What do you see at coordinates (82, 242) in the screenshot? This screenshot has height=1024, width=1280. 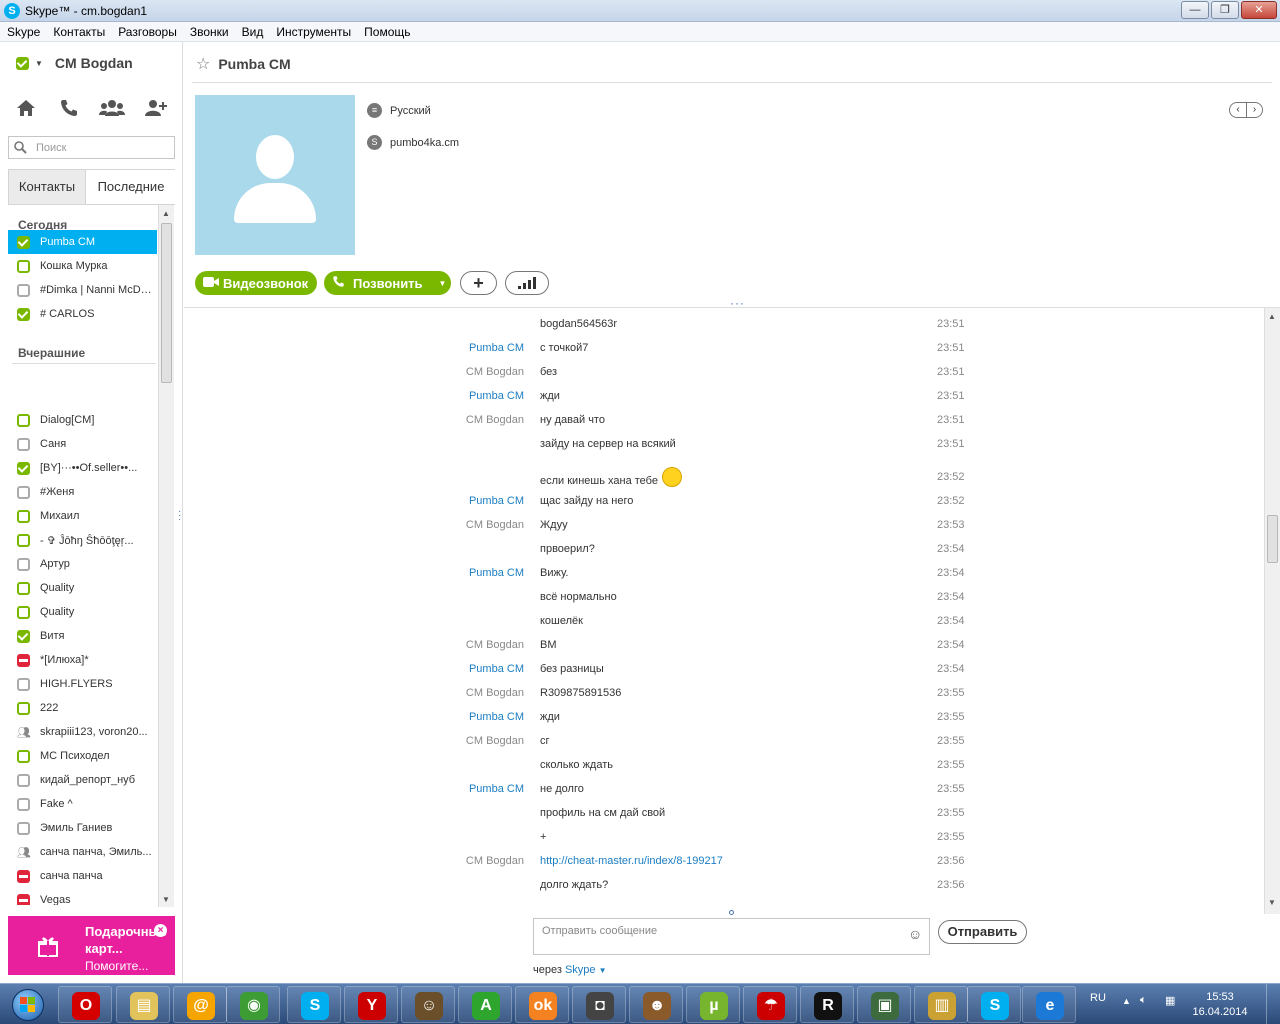 I see `contact-item: Pumba CM` at bounding box center [82, 242].